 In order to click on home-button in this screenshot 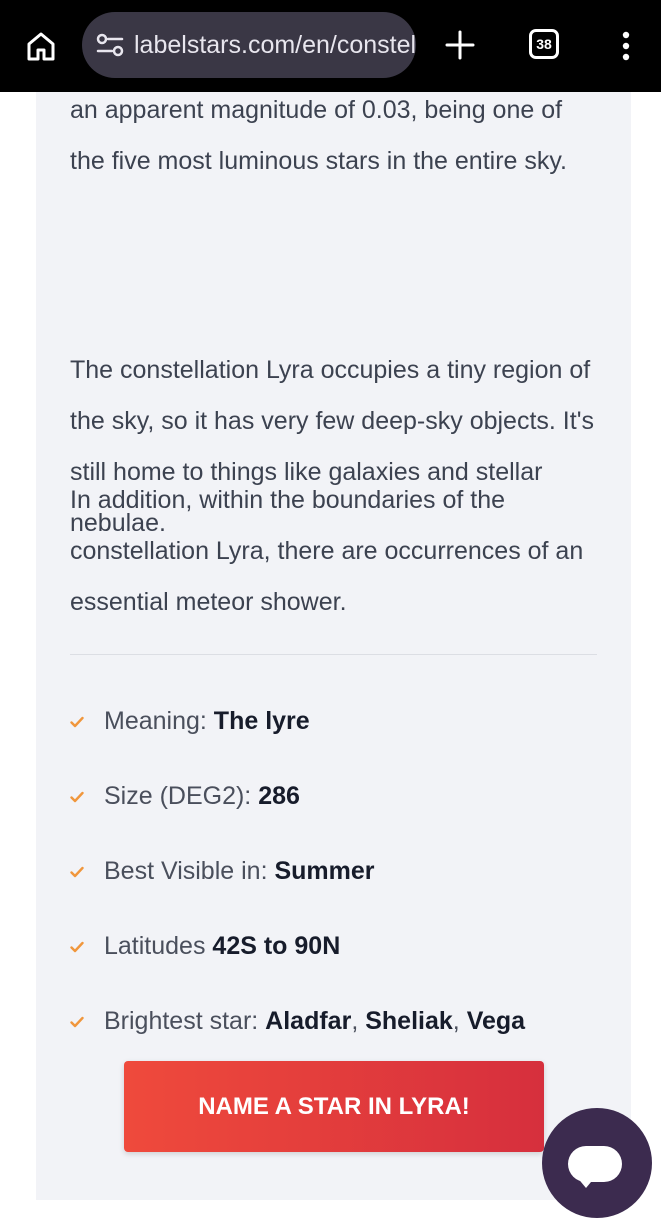, I will do `click(41, 46)`.